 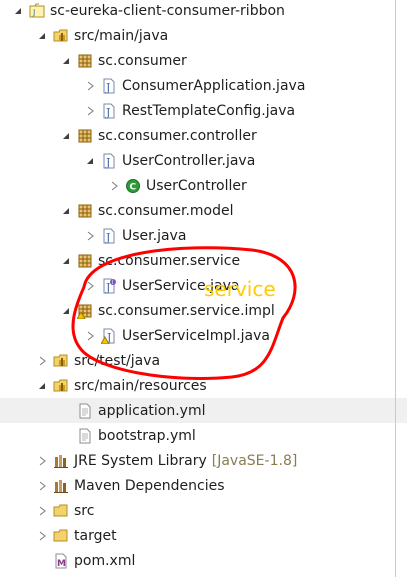 What do you see at coordinates (203, 560) in the screenshot?
I see `tree-item: Mpom.xml` at bounding box center [203, 560].